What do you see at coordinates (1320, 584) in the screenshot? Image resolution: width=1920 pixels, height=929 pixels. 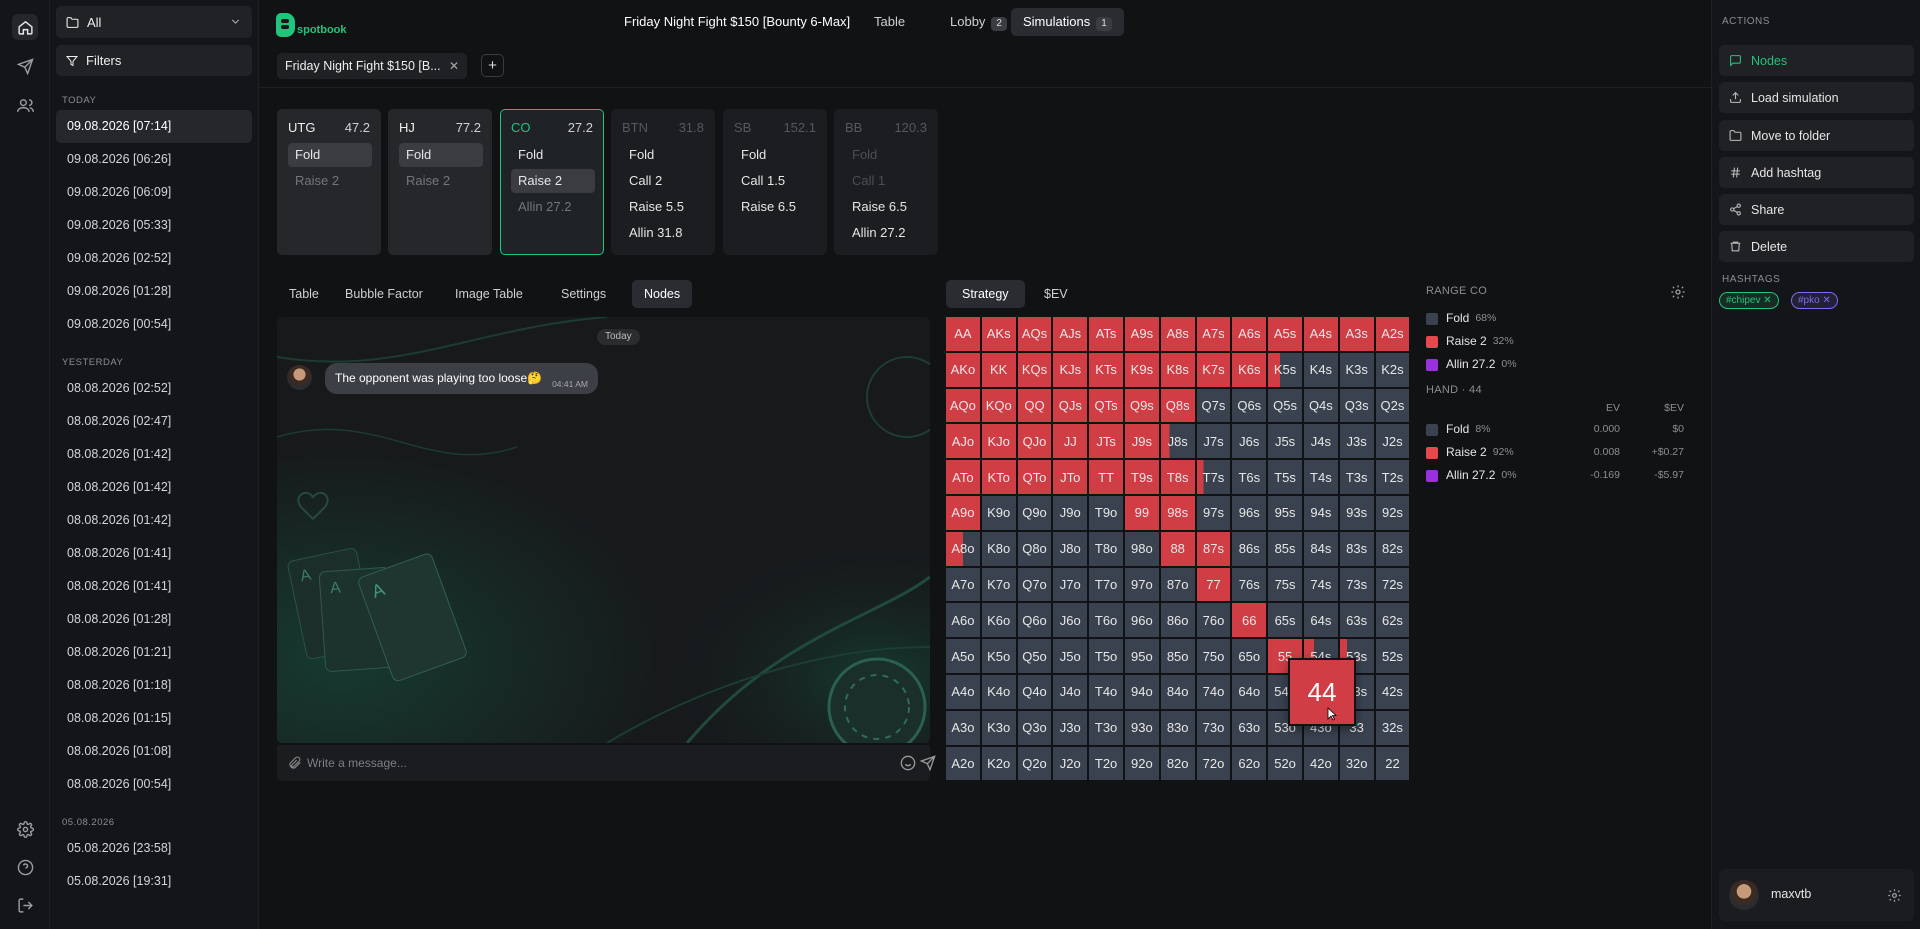 I see `hand-cell: 74s` at bounding box center [1320, 584].